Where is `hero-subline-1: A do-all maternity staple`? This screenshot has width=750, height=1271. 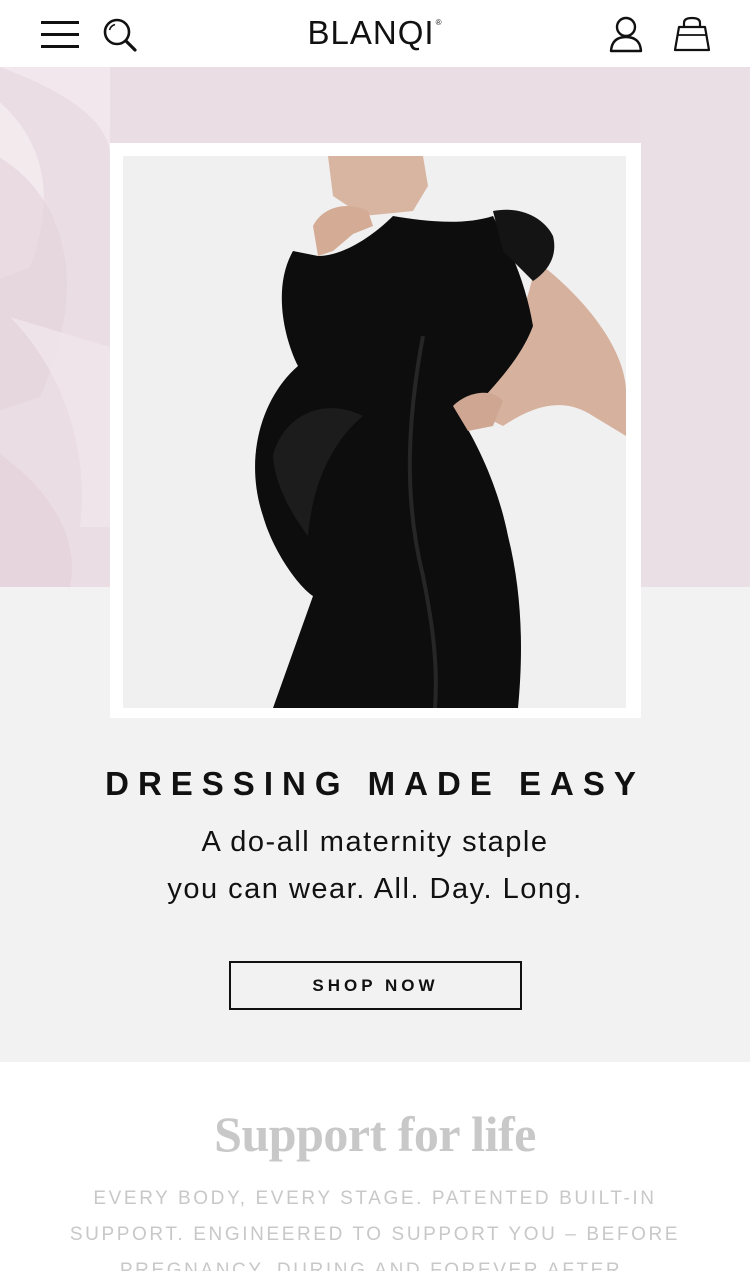 hero-subline-1: A do-all maternity staple is located at coordinates (375, 842).